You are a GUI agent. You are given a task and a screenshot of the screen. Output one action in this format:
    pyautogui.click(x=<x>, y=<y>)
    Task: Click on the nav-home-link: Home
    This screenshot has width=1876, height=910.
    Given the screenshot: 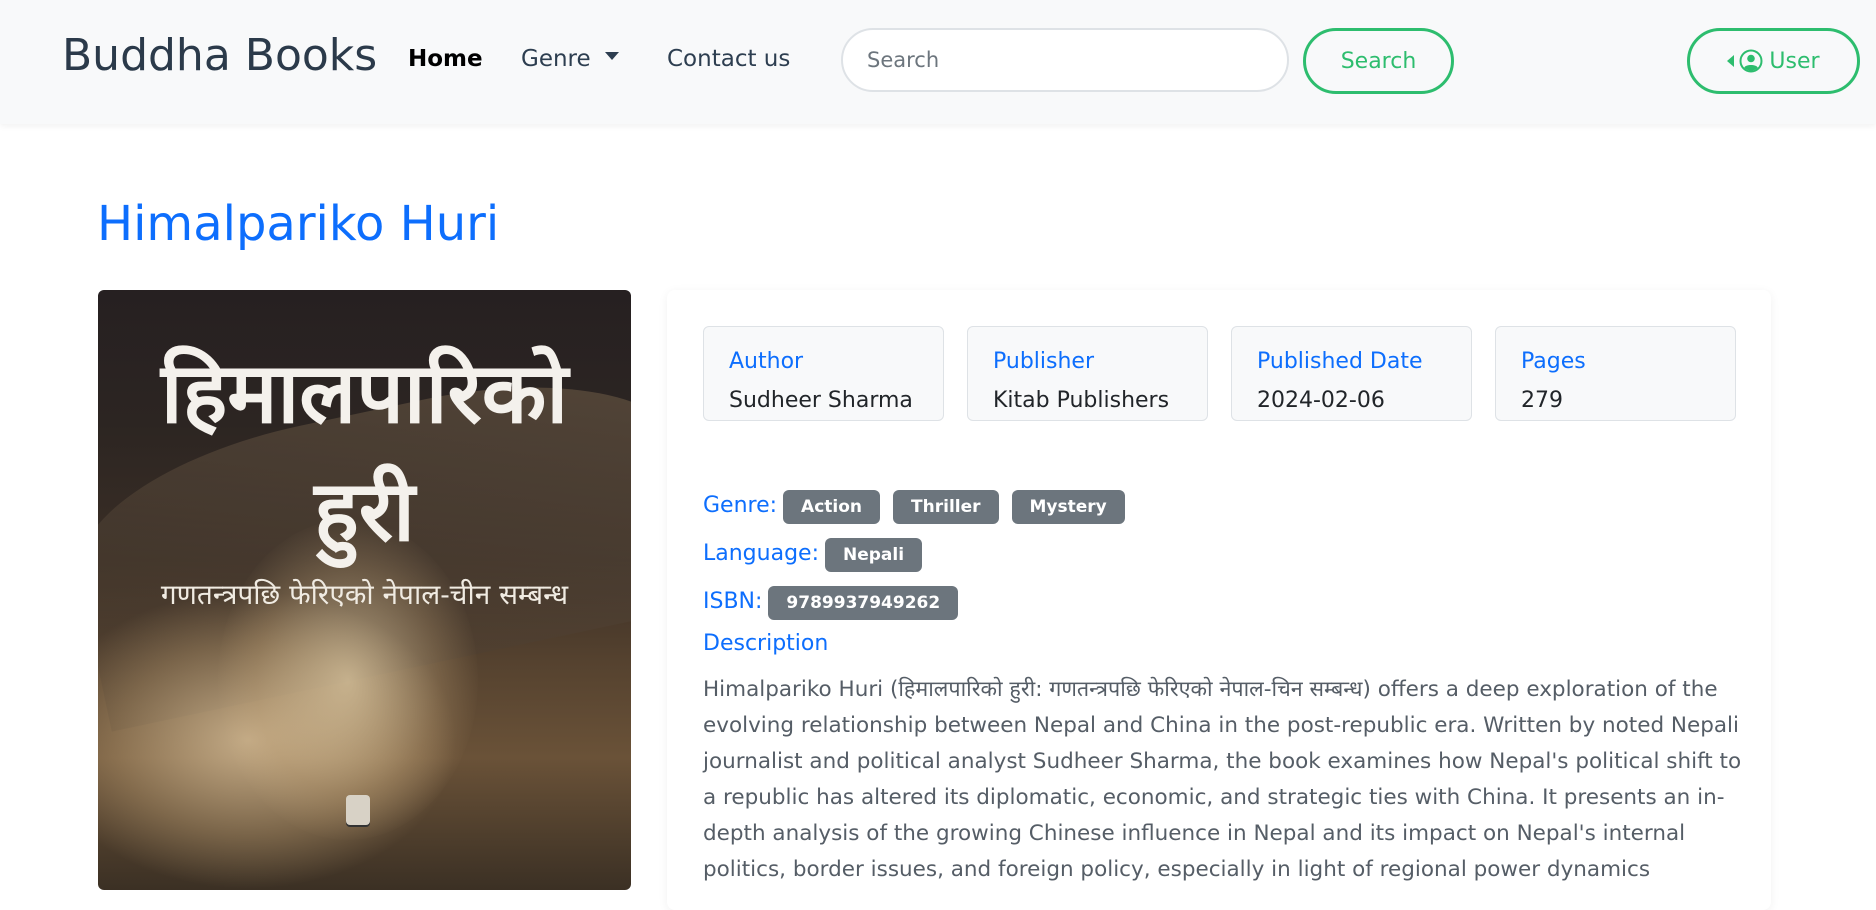 What is the action you would take?
    pyautogui.click(x=445, y=59)
    